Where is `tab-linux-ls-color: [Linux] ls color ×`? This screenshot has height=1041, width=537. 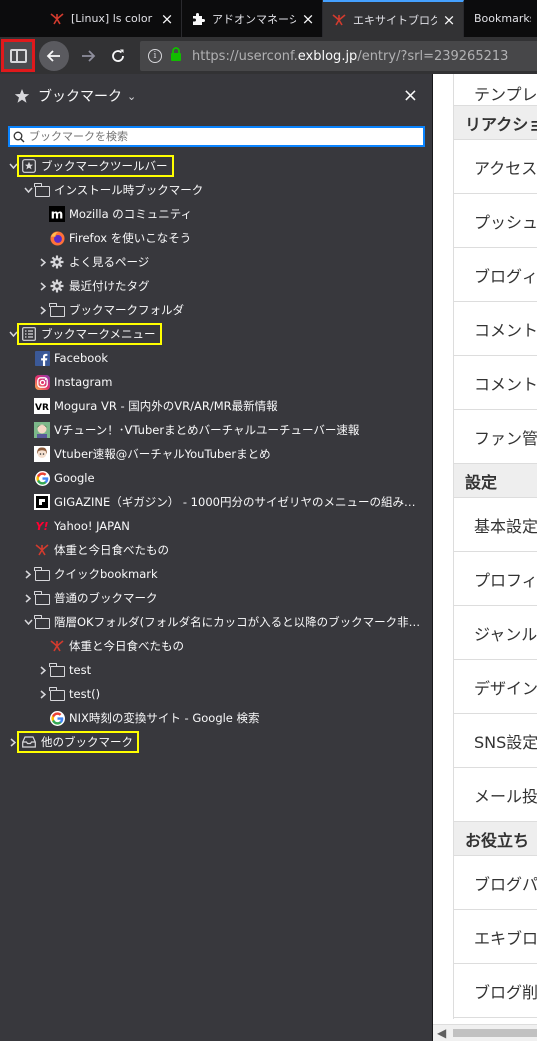 tab-linux-ls-color: [Linux] ls color × is located at coordinates (111, 18).